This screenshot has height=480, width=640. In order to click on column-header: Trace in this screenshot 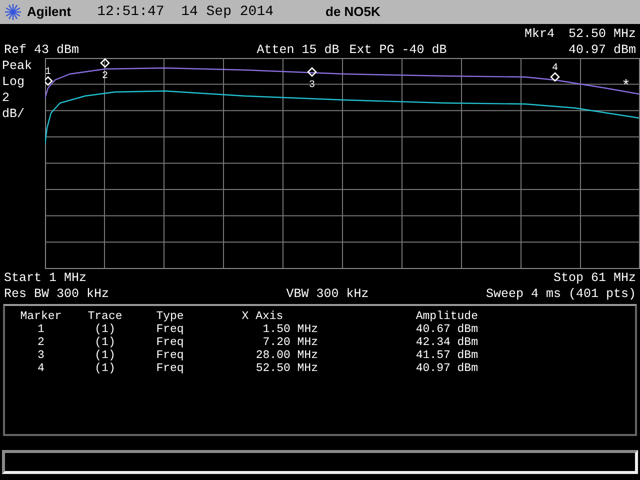, I will do `click(105, 316)`.